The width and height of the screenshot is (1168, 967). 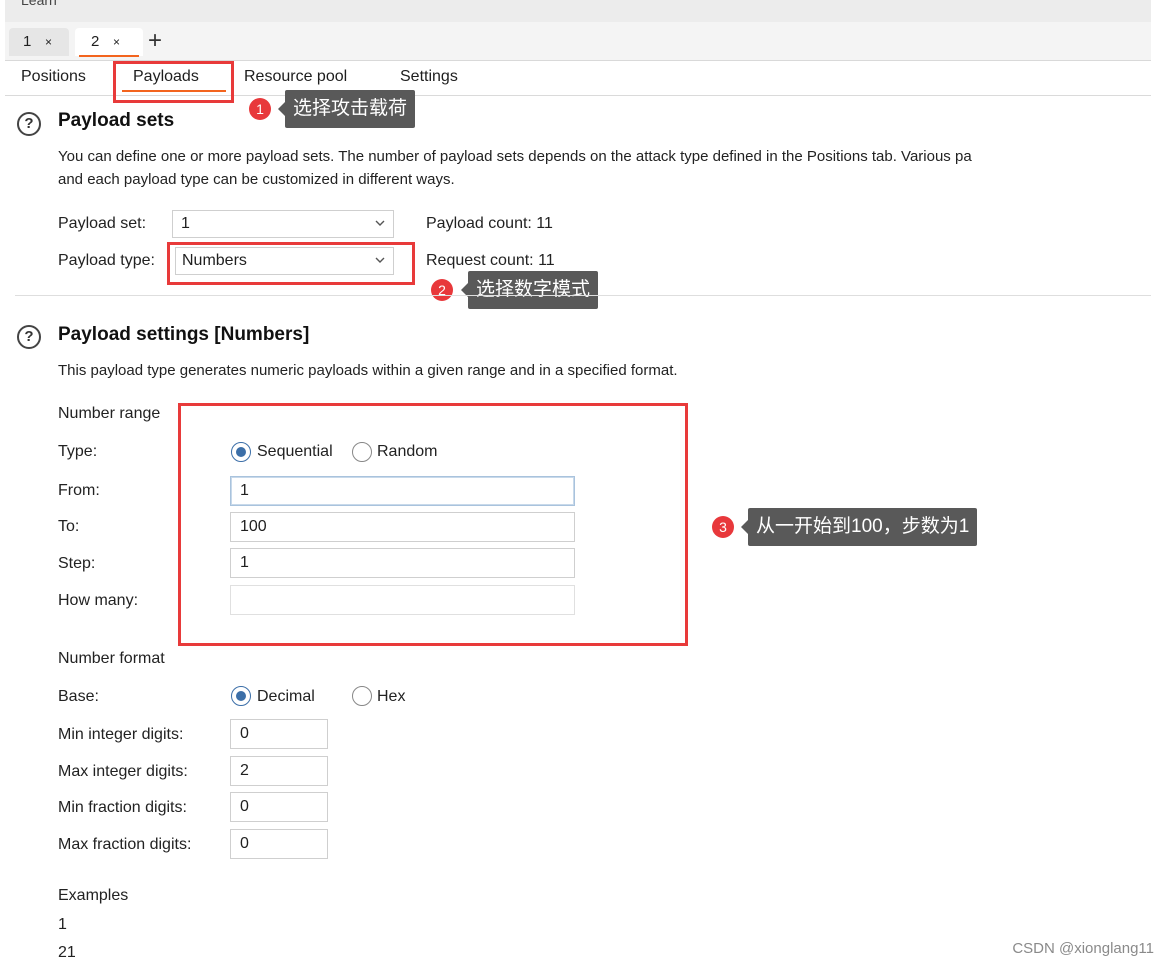 I want to click on payload-count: Payload count: 11, so click(x=489, y=223).